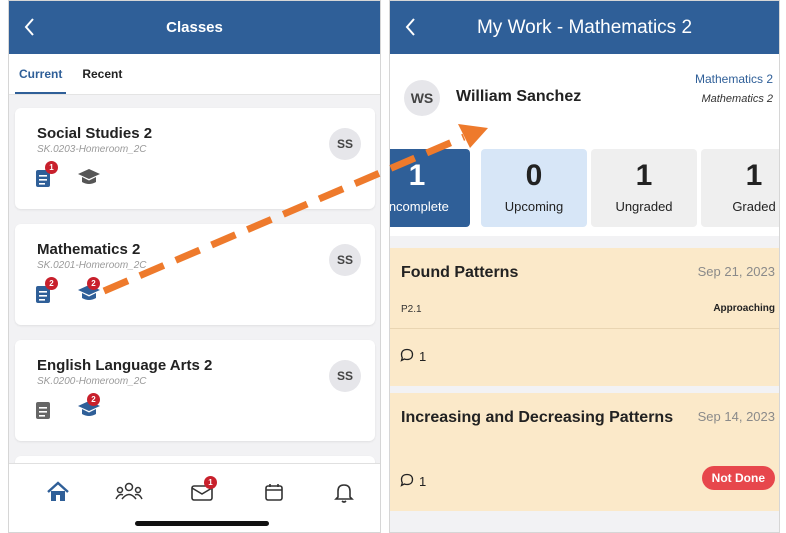 The height and width of the screenshot is (533, 786). I want to click on stat-label: Graded, so click(754, 206).